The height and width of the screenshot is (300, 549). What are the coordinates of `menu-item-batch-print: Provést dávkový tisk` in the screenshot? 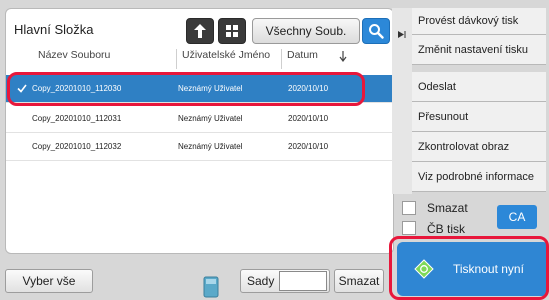 It's located at (479, 21).